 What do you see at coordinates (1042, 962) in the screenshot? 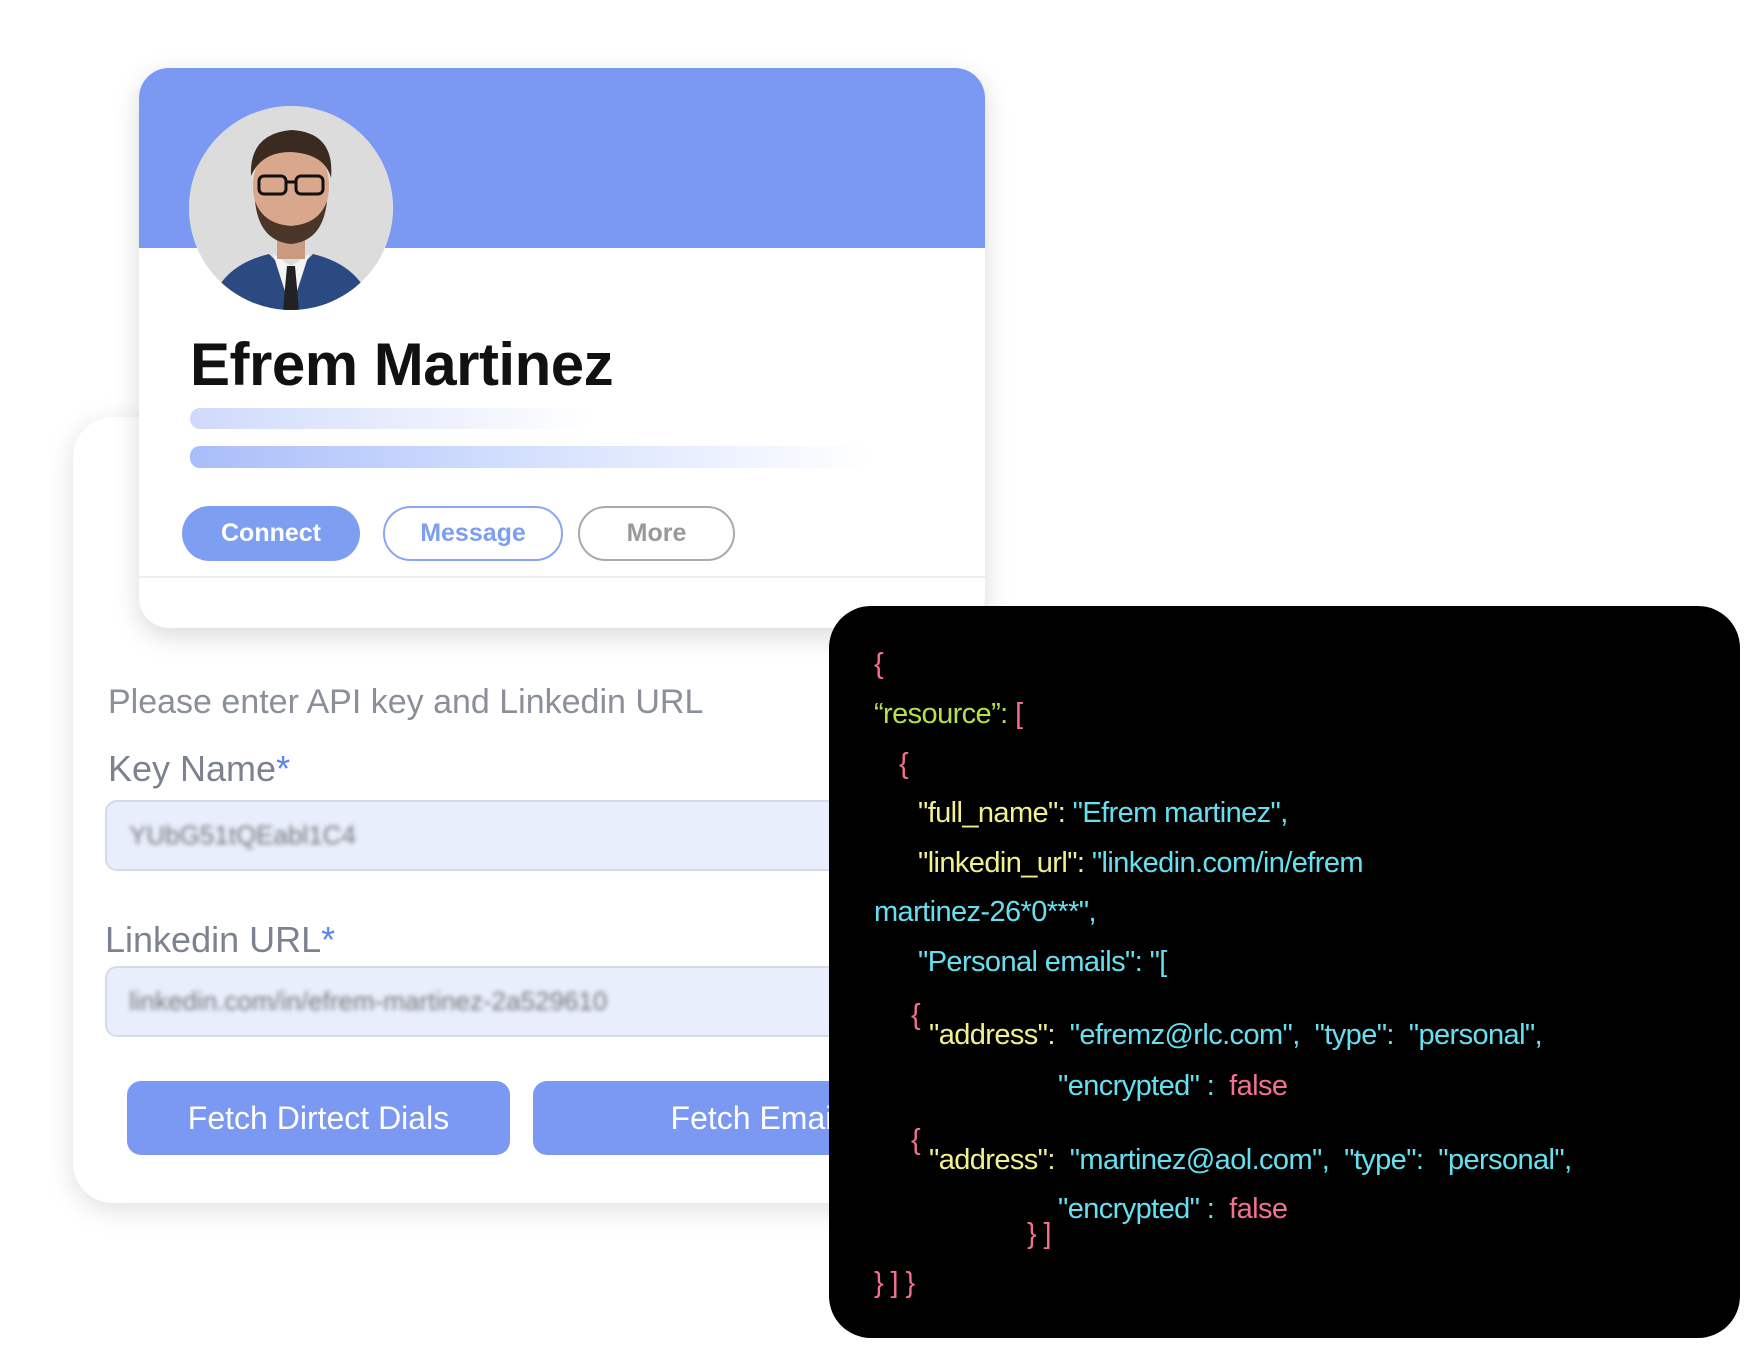
I see `code-line: "Personal emails": "[` at bounding box center [1042, 962].